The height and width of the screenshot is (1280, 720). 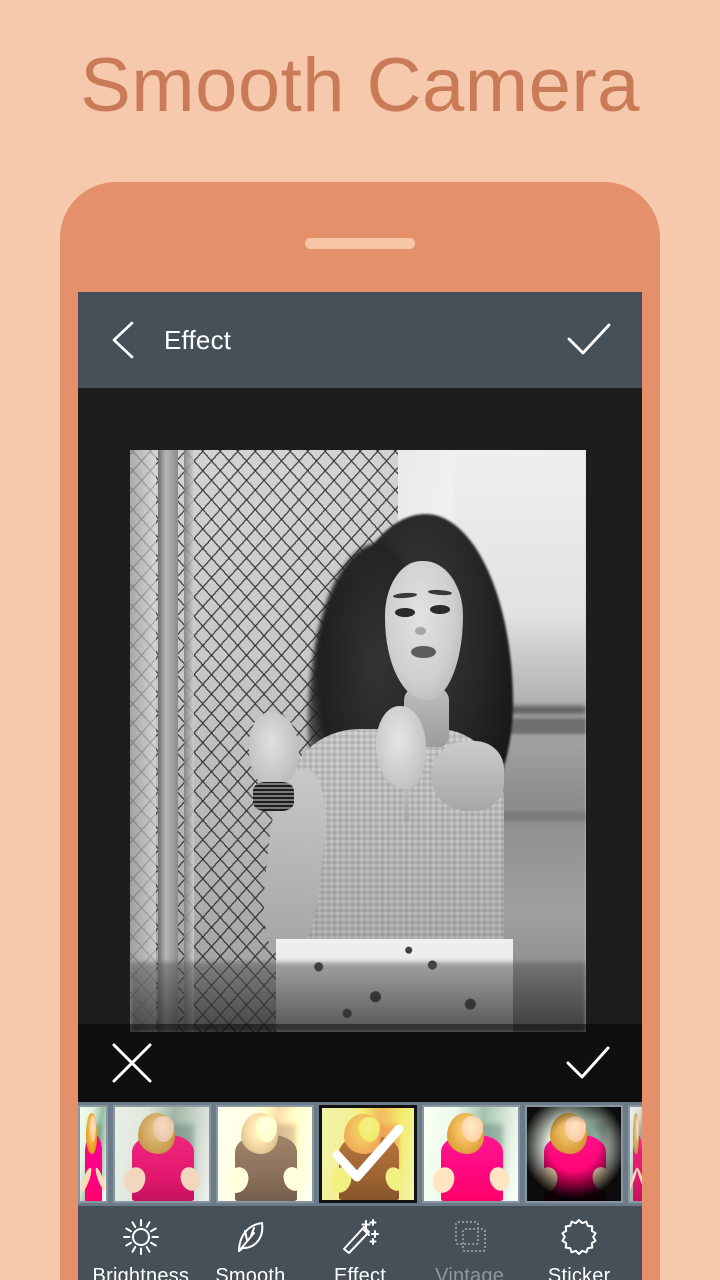 I want to click on filter-thumb-3-selected, so click(x=368, y=1154).